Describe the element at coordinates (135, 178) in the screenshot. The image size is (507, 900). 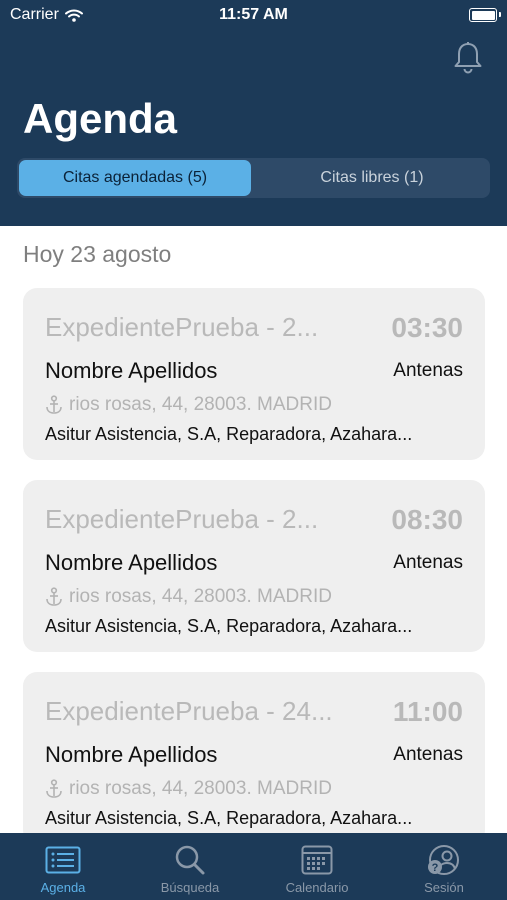
I see `tab-citas-agendadas: Citas agendadas (5)` at that location.